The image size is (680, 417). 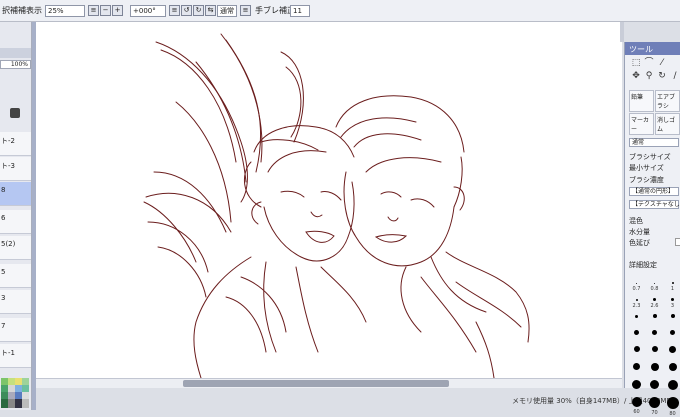 What do you see at coordinates (643, 265) in the screenshot?
I see `detail-settings-toggle: 詳細設定` at bounding box center [643, 265].